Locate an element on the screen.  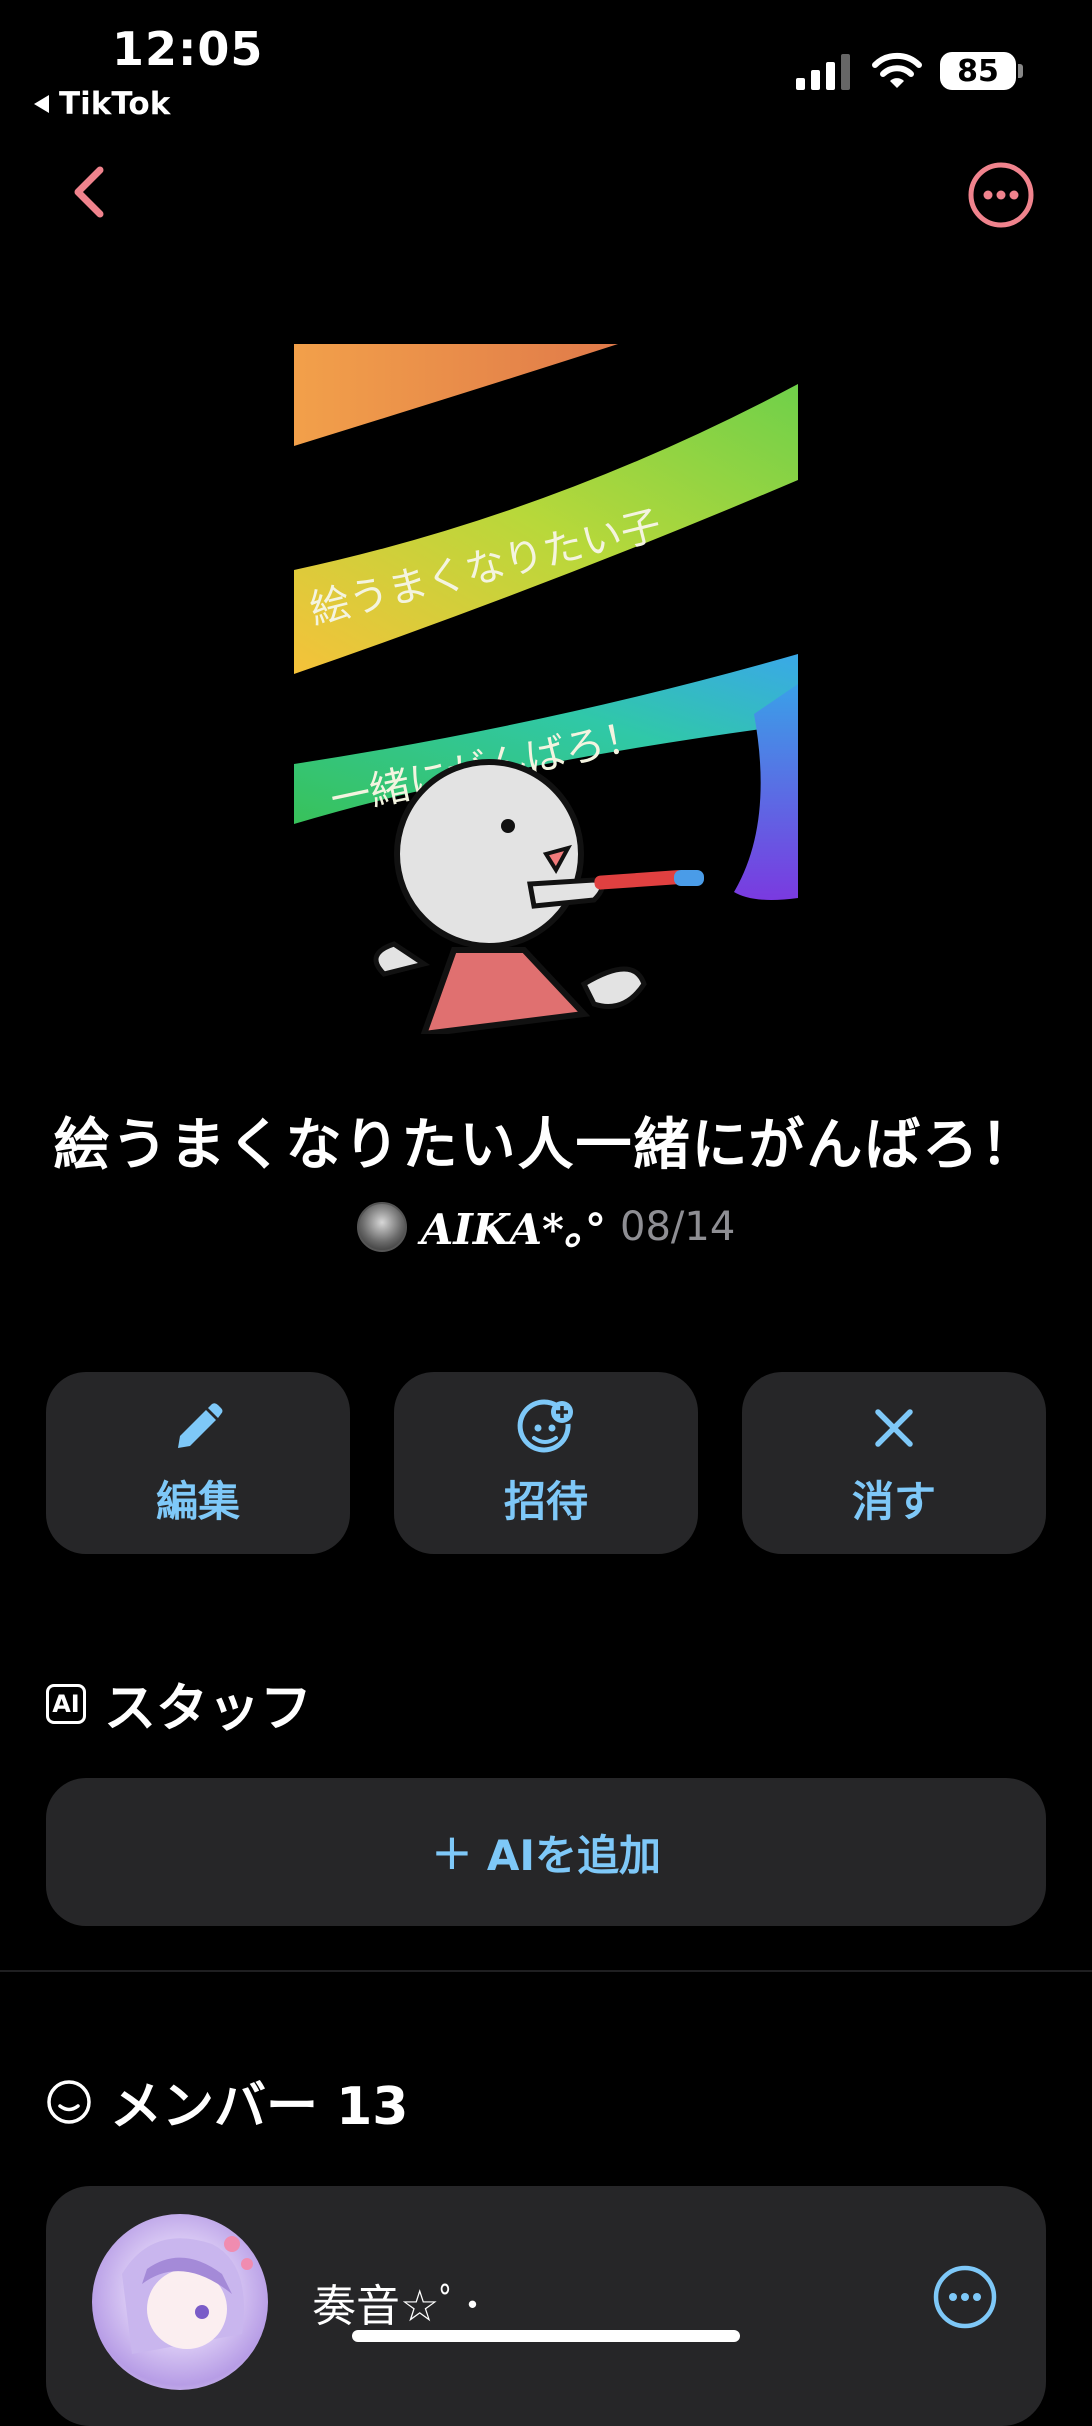
members-heading: メンバー 13 is located at coordinates (259, 2107).